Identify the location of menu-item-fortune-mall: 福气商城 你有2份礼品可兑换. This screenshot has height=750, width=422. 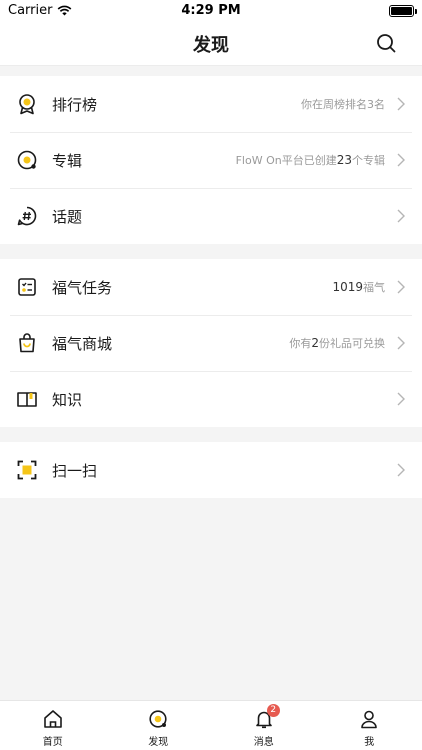
(211, 343).